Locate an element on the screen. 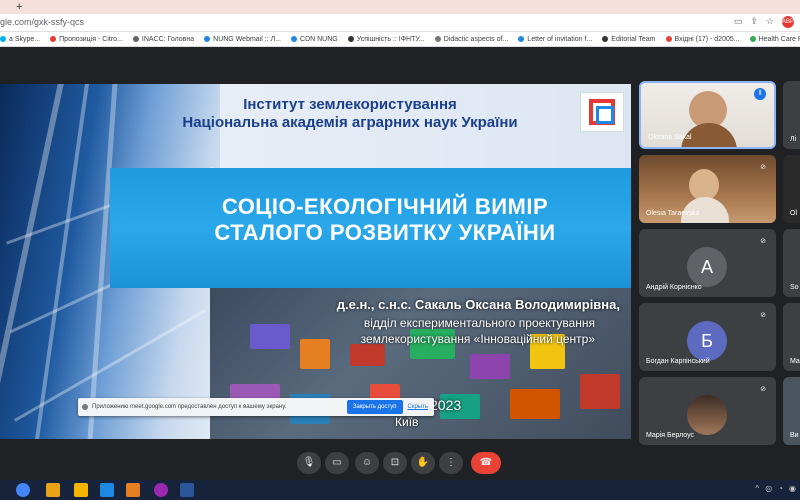 This screenshot has height=500, width=800. emoji-icon: ☺ is located at coordinates (367, 463).